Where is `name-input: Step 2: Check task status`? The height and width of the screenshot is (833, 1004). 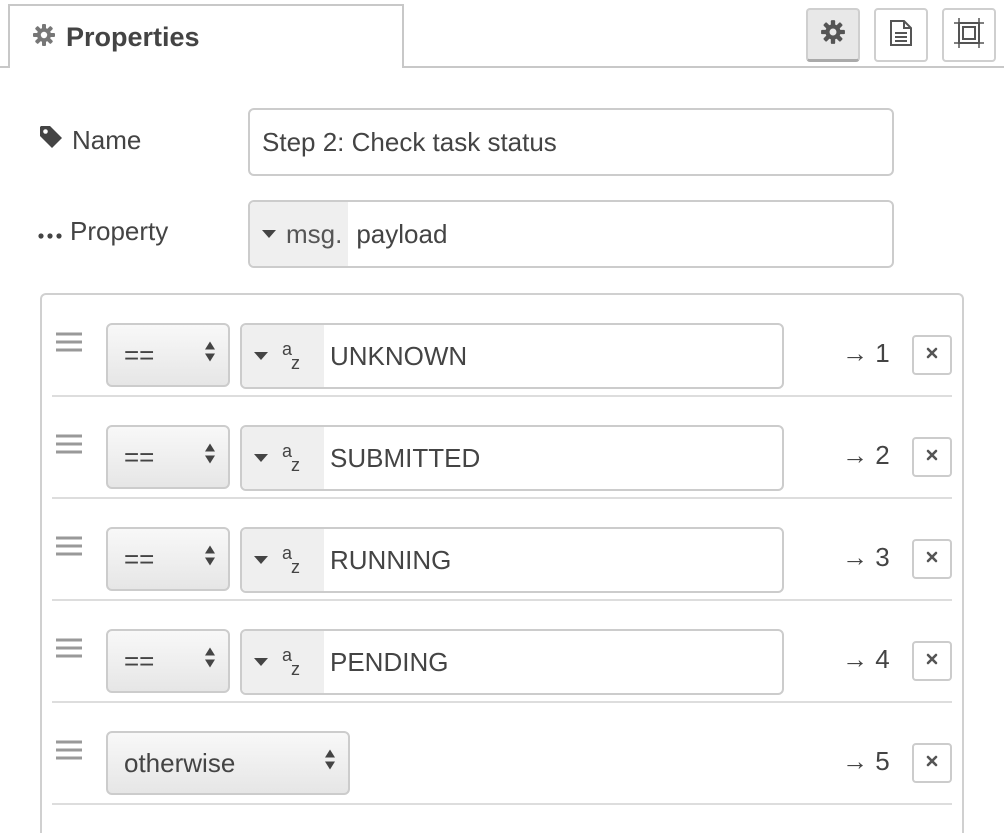
name-input: Step 2: Check task status is located at coordinates (571, 142).